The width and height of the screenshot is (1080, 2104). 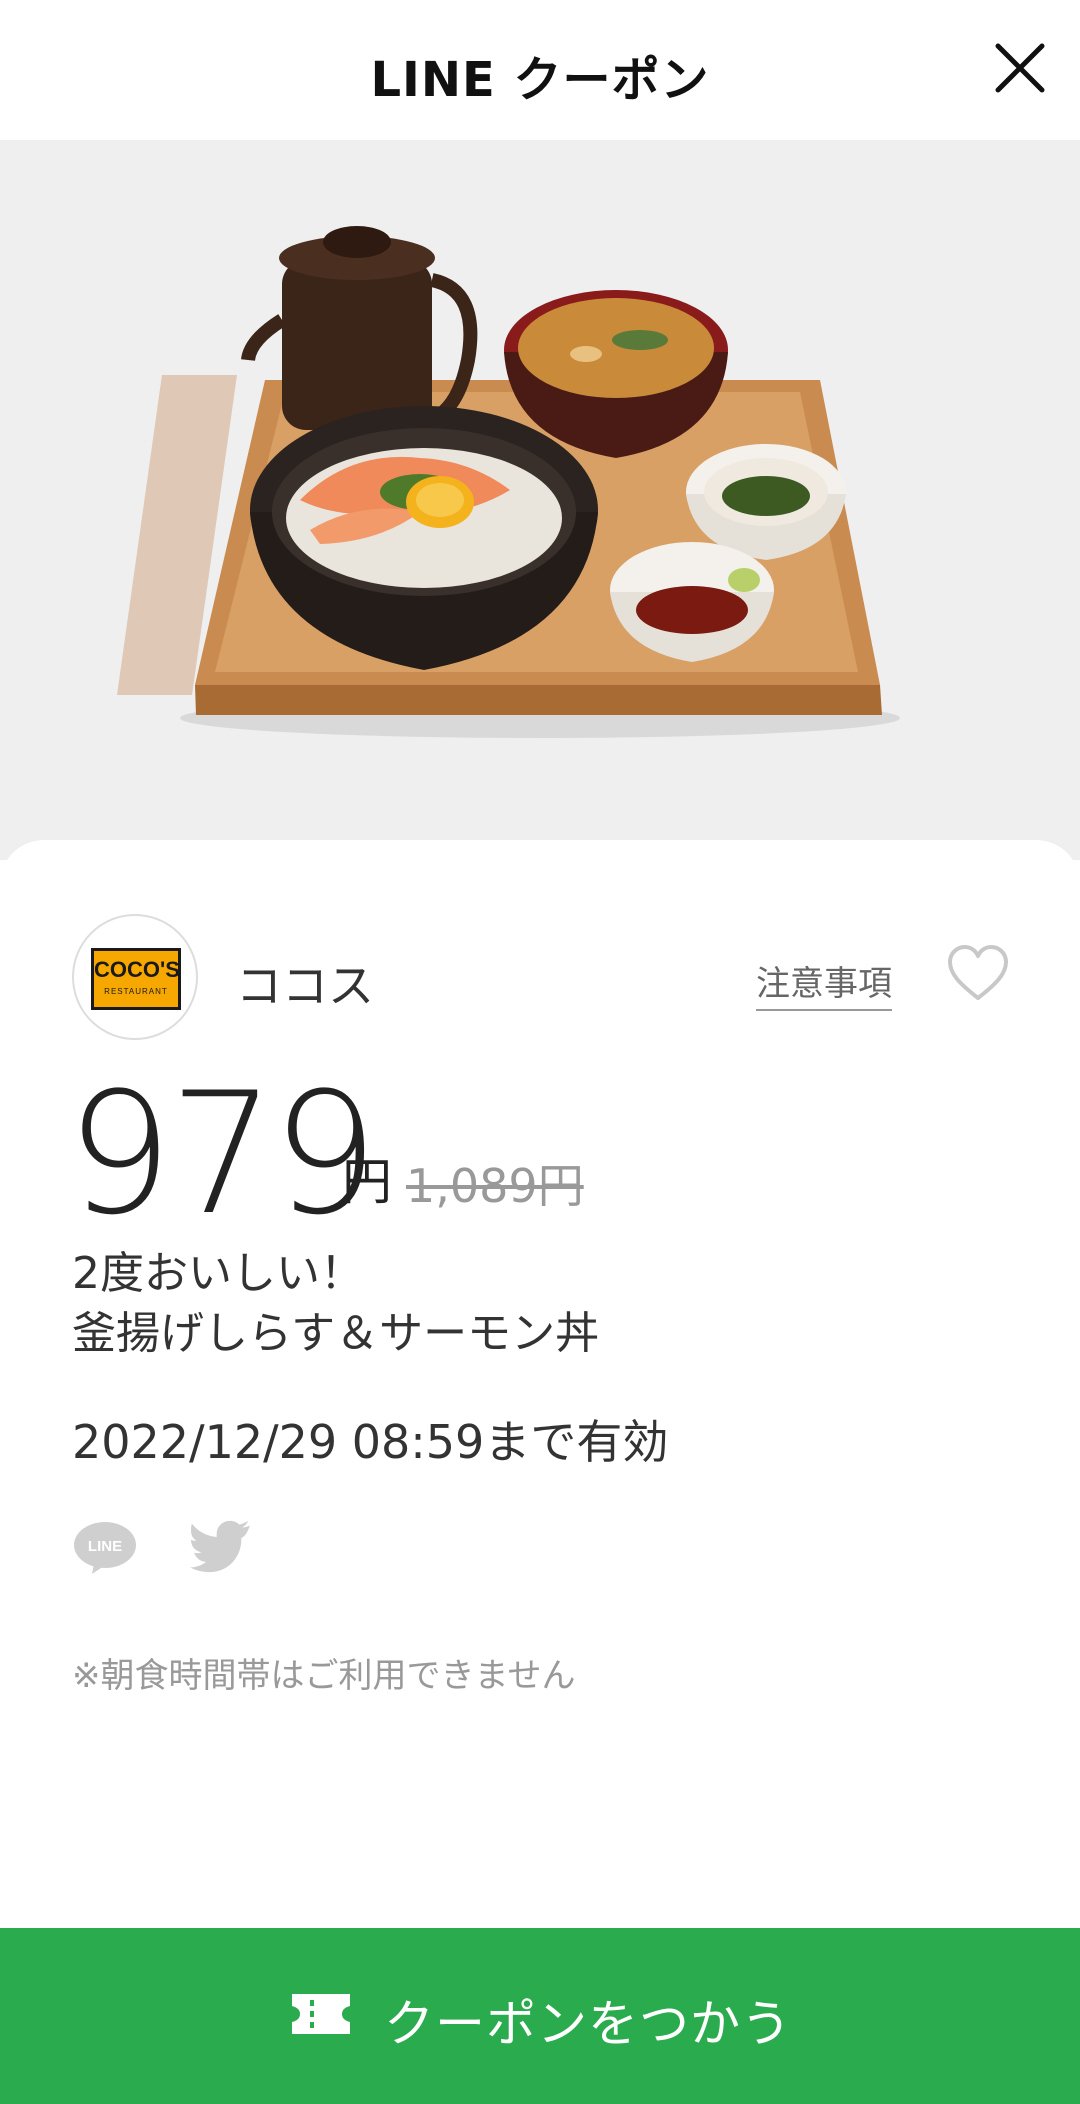 I want to click on share-line-button: LINE, so click(x=105, y=1548).